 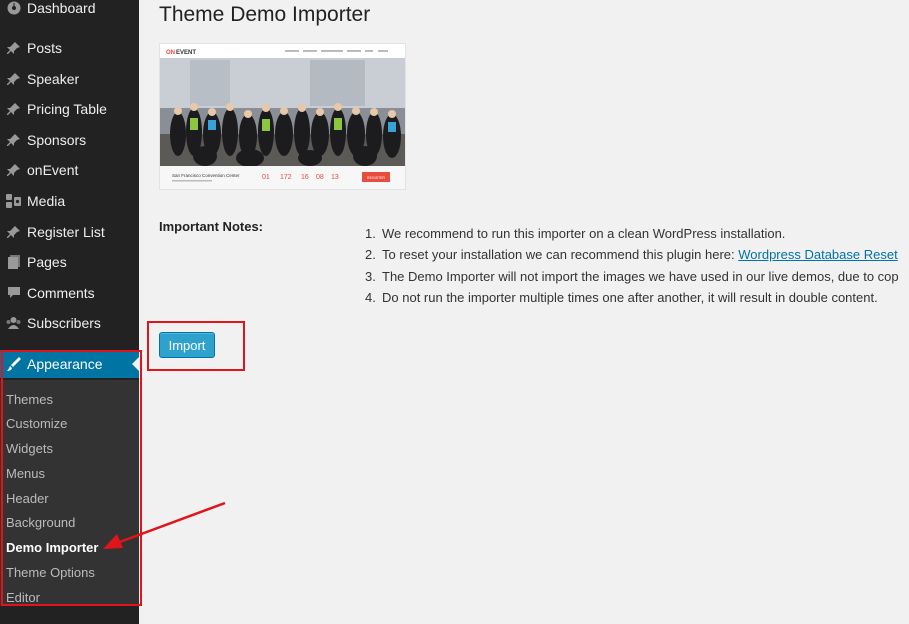 What do you see at coordinates (57, 140) in the screenshot?
I see `sidebar-item-label: Sponsors` at bounding box center [57, 140].